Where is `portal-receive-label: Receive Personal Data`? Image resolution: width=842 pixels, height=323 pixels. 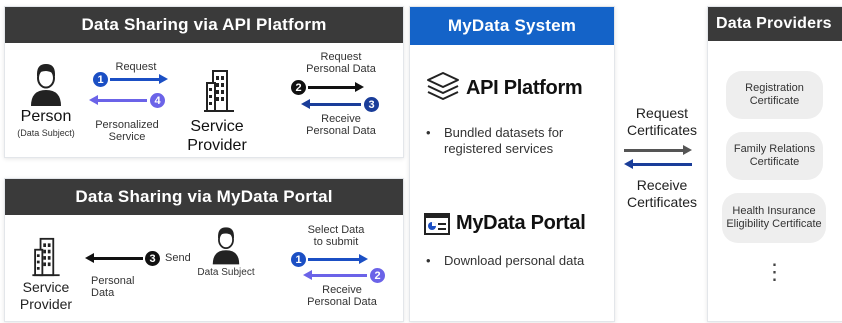
portal-receive-label: Receive Personal Data is located at coordinates (342, 296).